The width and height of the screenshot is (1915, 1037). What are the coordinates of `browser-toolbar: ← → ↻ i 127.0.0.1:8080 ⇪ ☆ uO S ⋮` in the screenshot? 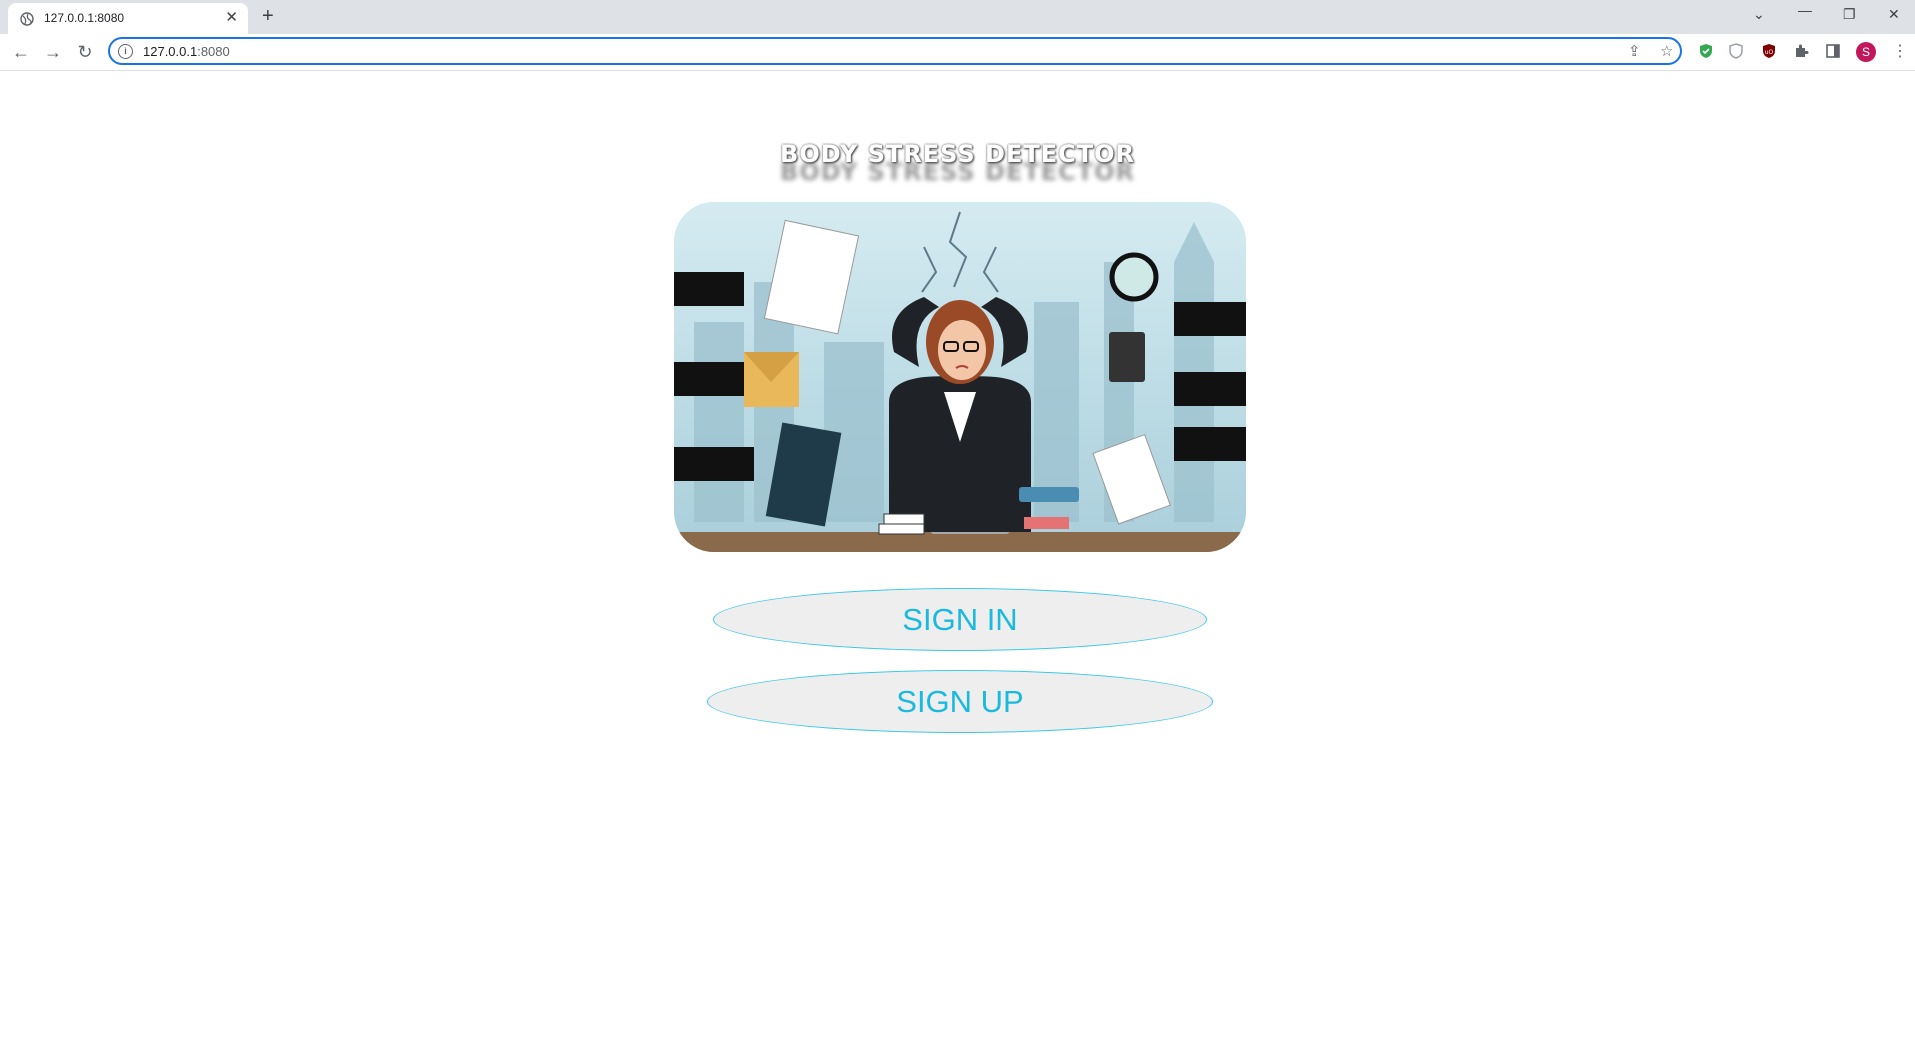 It's located at (957, 52).